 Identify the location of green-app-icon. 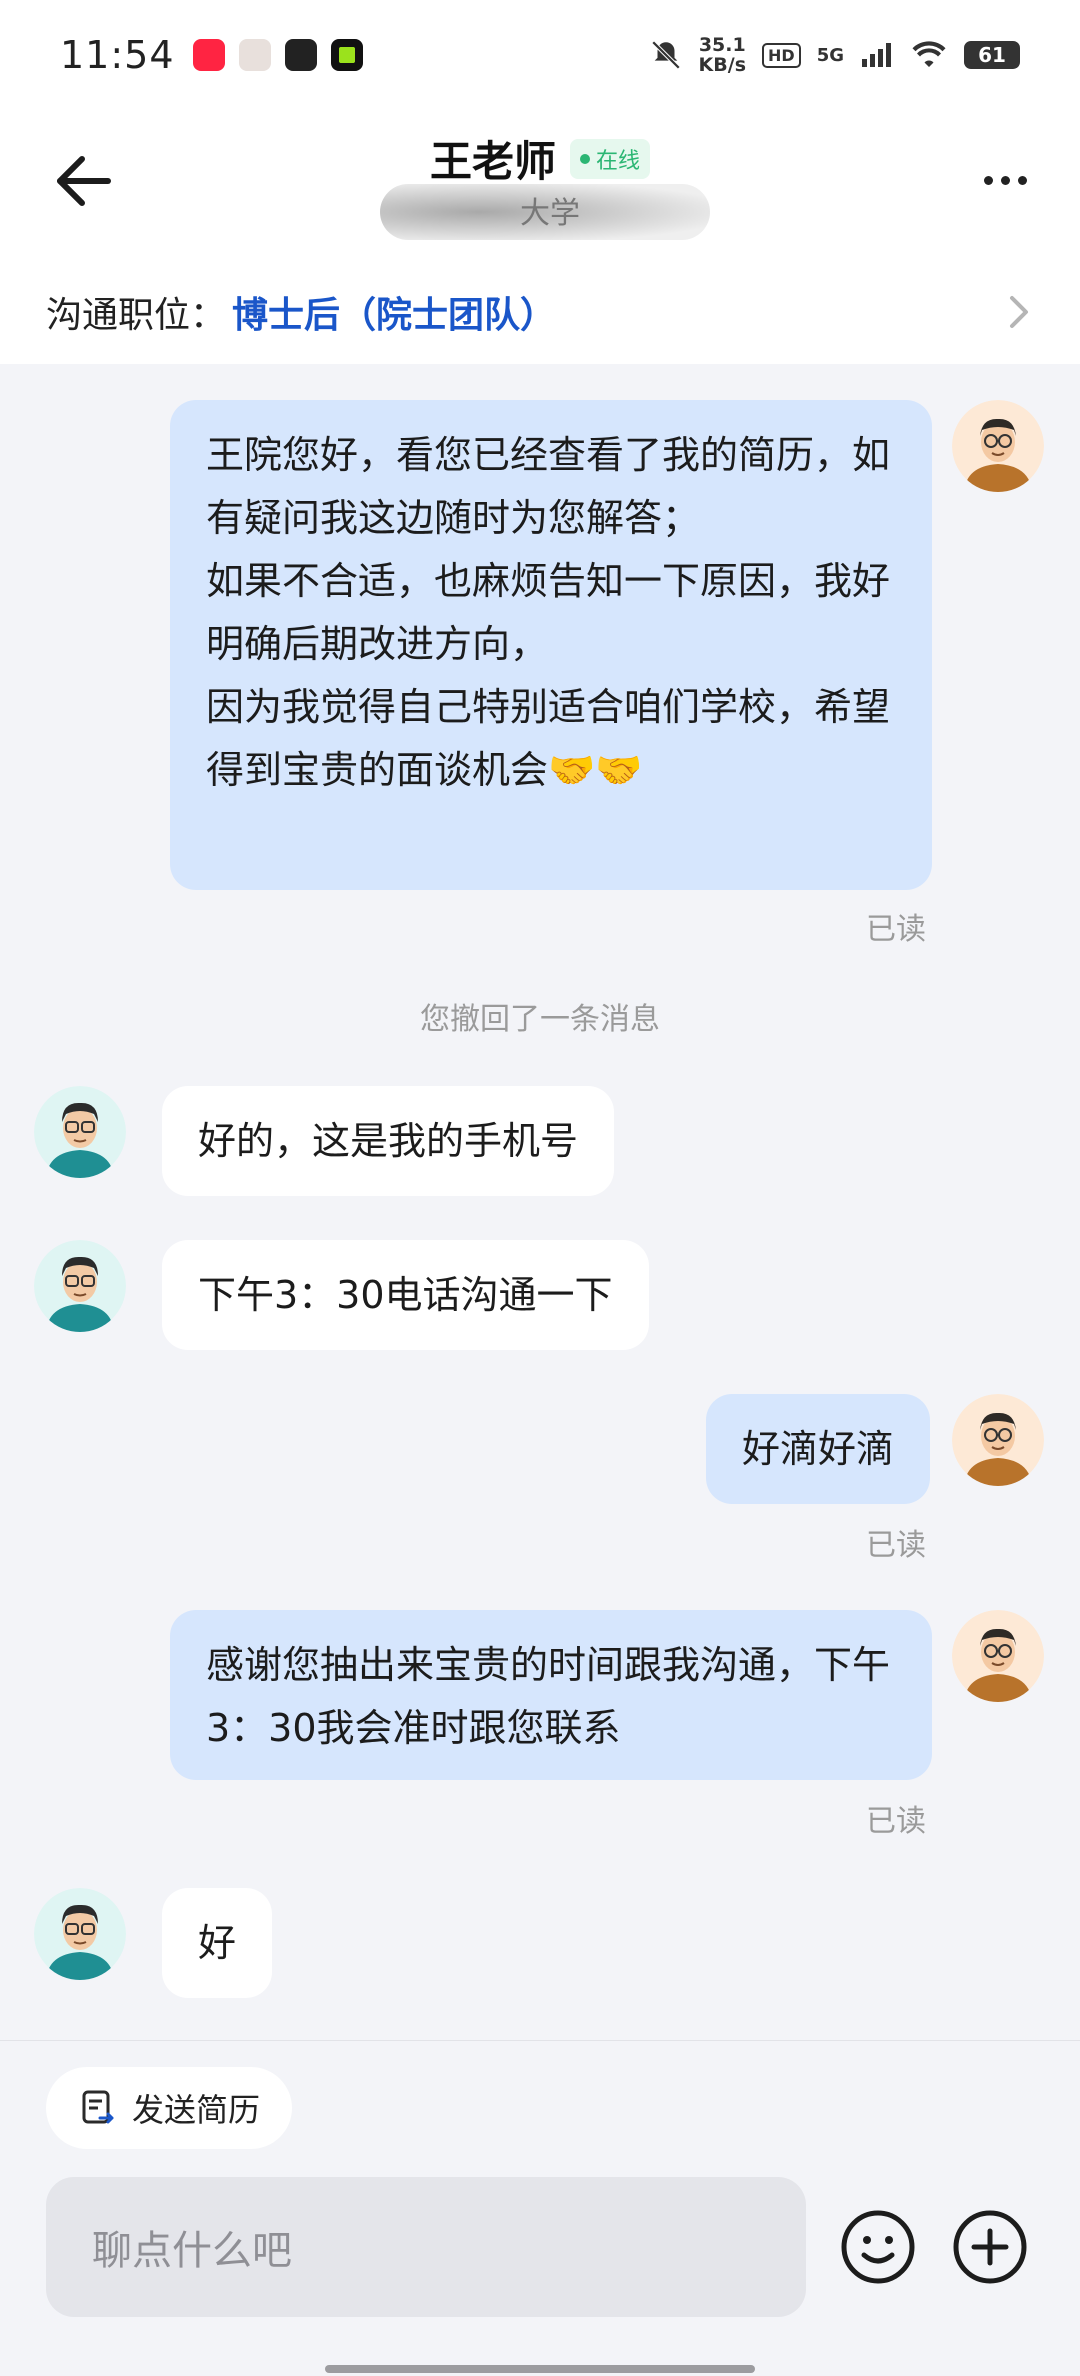
(346, 55).